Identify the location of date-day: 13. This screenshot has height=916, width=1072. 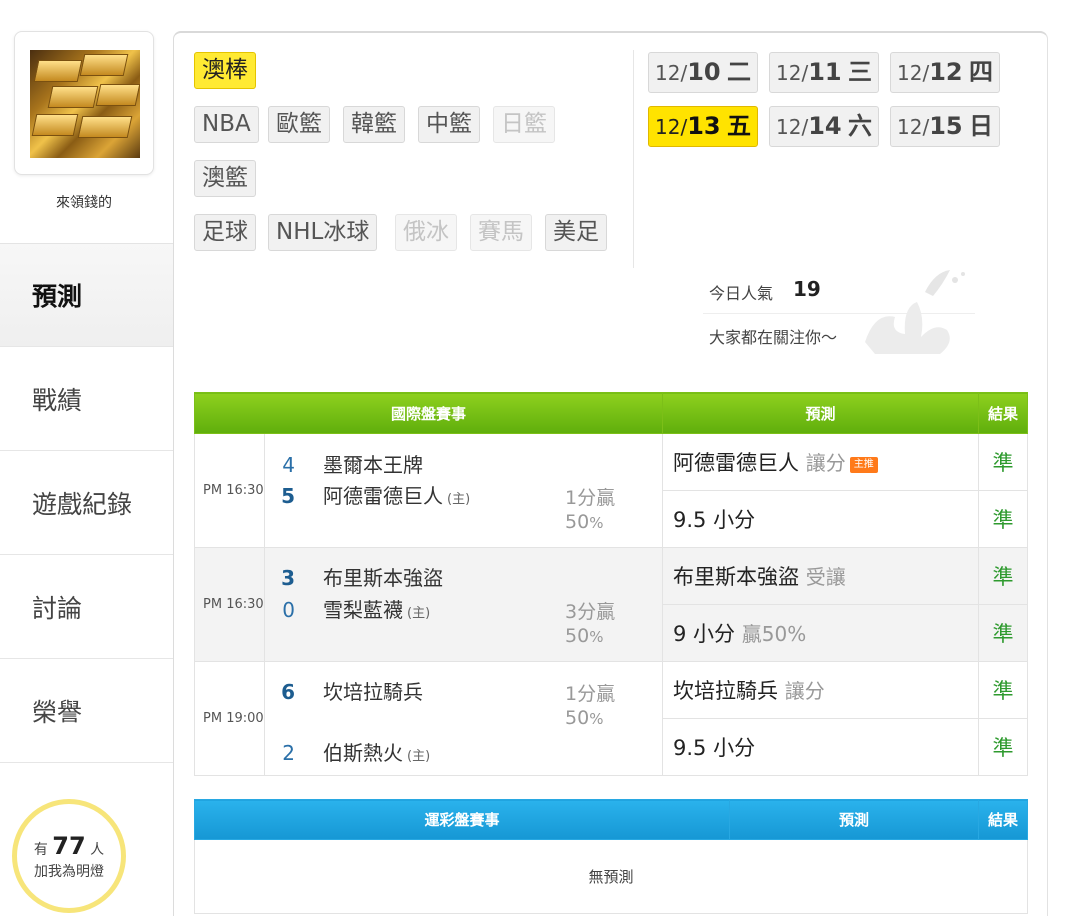
(704, 126).